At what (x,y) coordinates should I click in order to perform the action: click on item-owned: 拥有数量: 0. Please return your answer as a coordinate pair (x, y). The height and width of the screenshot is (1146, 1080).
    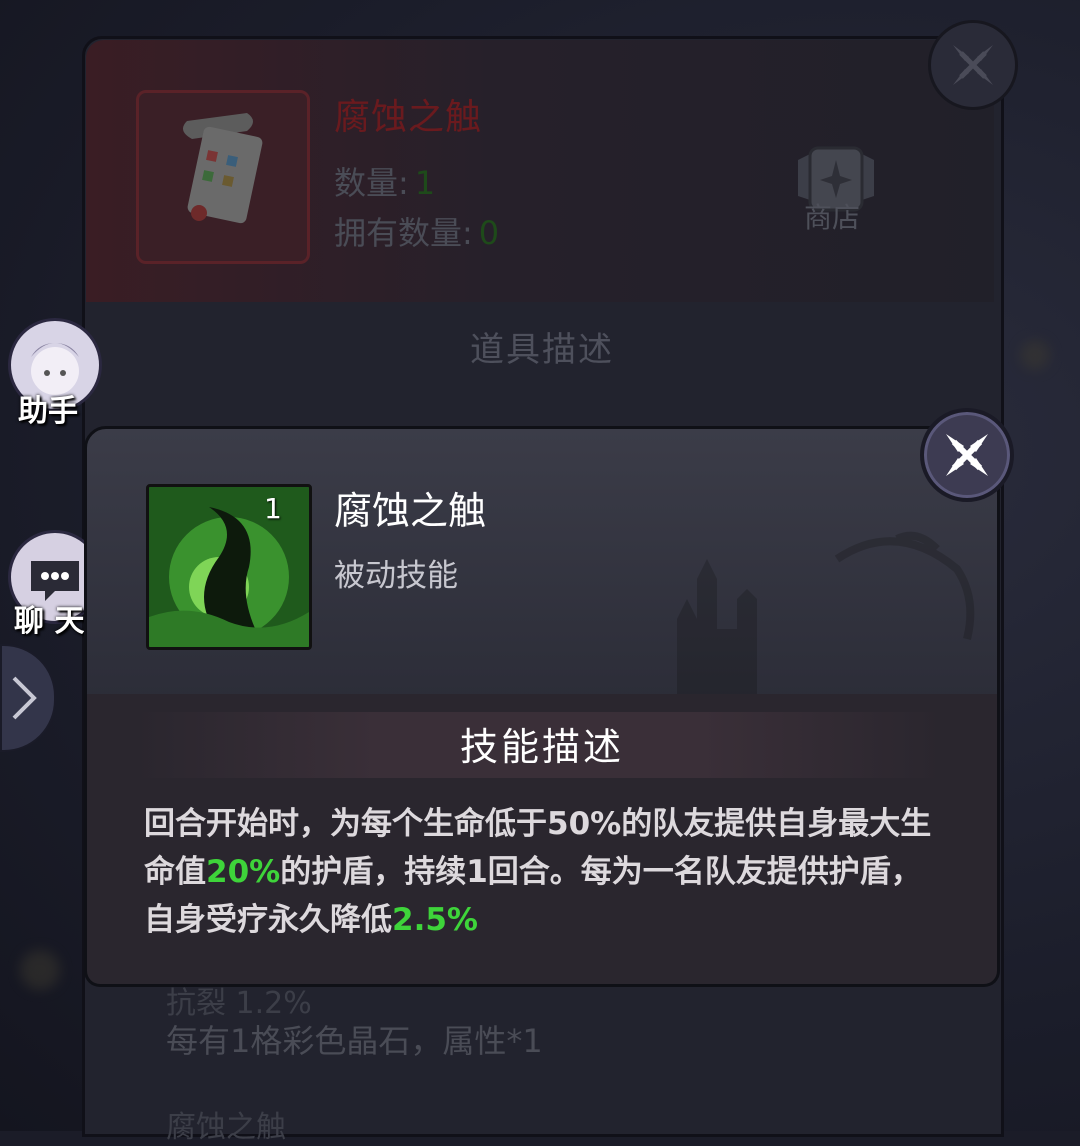
    Looking at the image, I should click on (416, 231).